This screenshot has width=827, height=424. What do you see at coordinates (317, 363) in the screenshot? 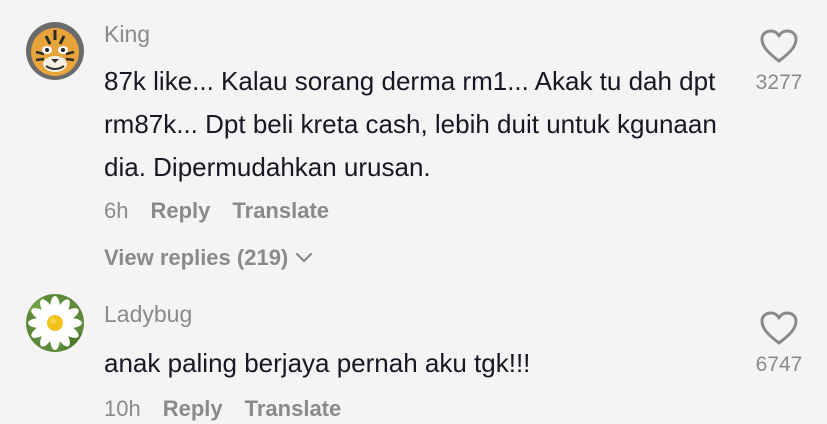
I see `comment-text: anak paling berjaya pernah aku tgk!!!` at bounding box center [317, 363].